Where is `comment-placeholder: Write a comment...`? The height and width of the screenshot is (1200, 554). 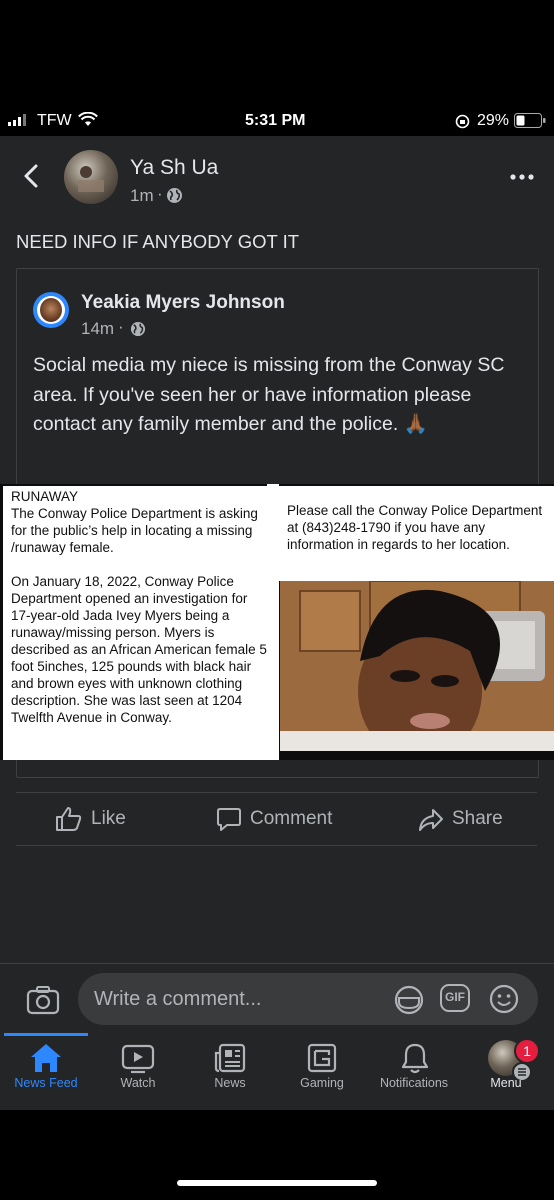
comment-placeholder: Write a comment... is located at coordinates (178, 999).